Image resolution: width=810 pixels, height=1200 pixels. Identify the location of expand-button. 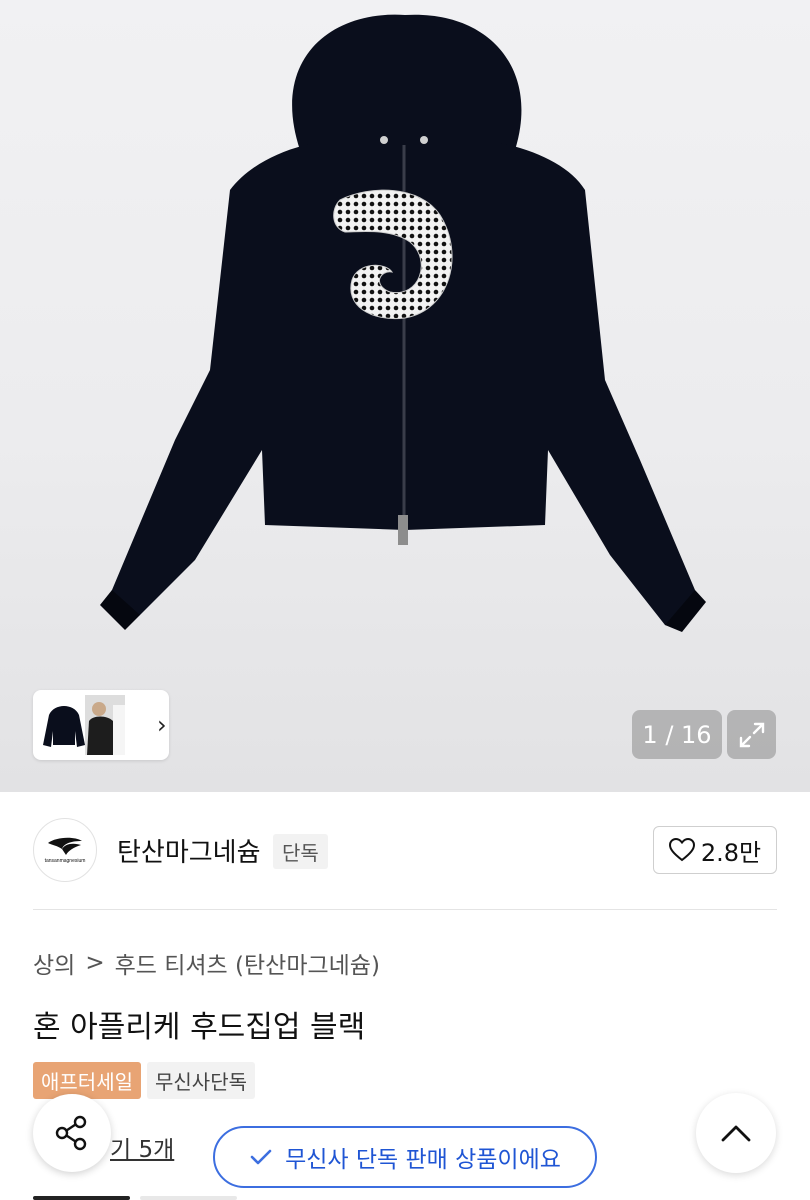
(751, 734).